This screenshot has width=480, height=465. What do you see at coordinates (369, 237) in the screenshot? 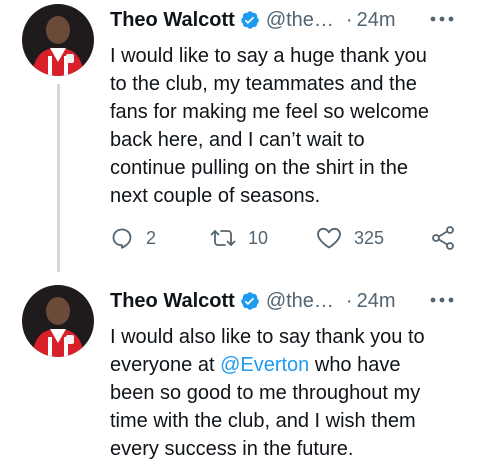
I see `like-count: 325` at bounding box center [369, 237].